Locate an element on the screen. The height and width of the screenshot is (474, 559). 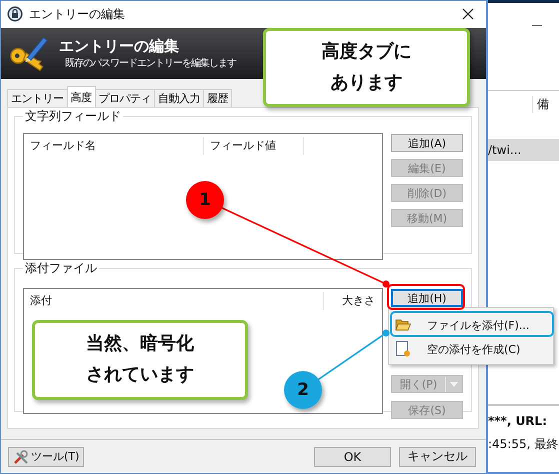
column-header: 大きさ is located at coordinates (353, 301).